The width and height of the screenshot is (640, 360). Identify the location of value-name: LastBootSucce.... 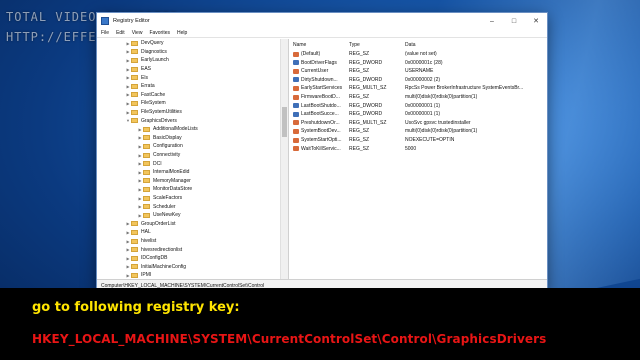
(320, 114).